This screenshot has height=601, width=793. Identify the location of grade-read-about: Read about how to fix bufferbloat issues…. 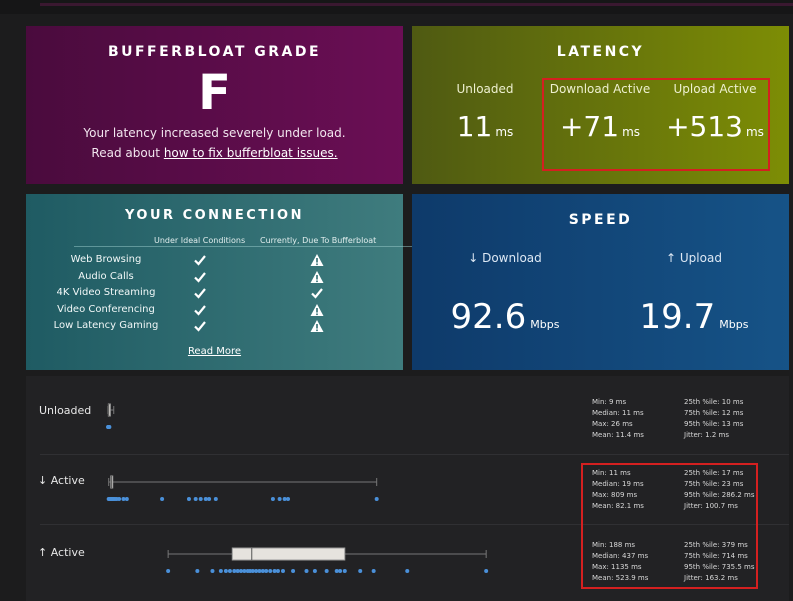
(214, 153).